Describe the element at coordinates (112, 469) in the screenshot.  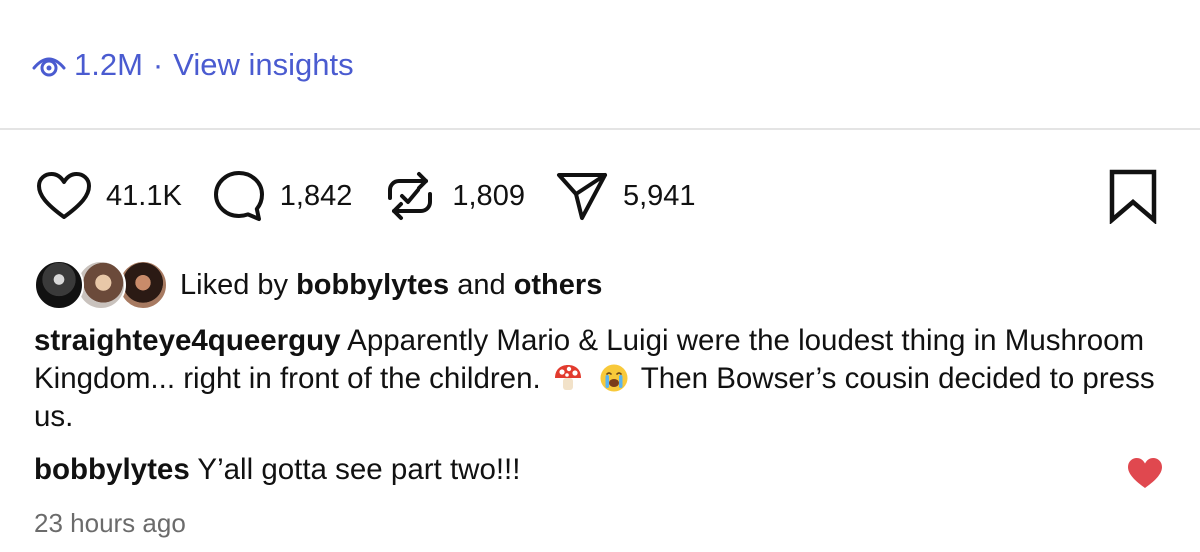
I see `comment-username-link: bobbylytes` at that location.